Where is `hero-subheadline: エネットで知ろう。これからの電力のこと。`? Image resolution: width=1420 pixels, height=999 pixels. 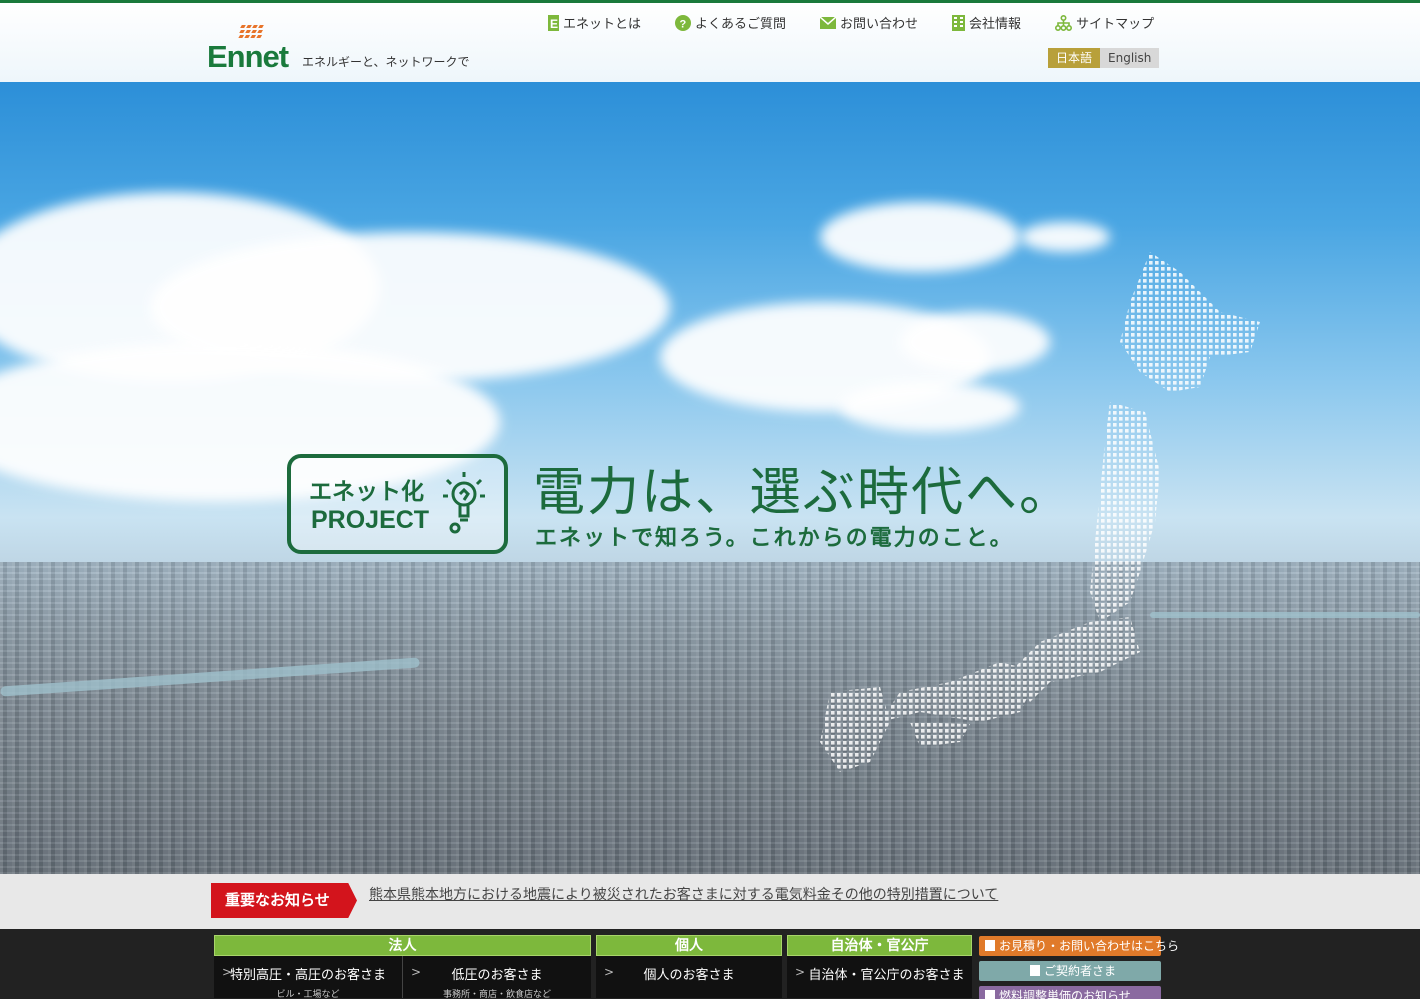
hero-subheadline: エネットで知ろう。これからの電力のこと。 is located at coordinates (774, 538).